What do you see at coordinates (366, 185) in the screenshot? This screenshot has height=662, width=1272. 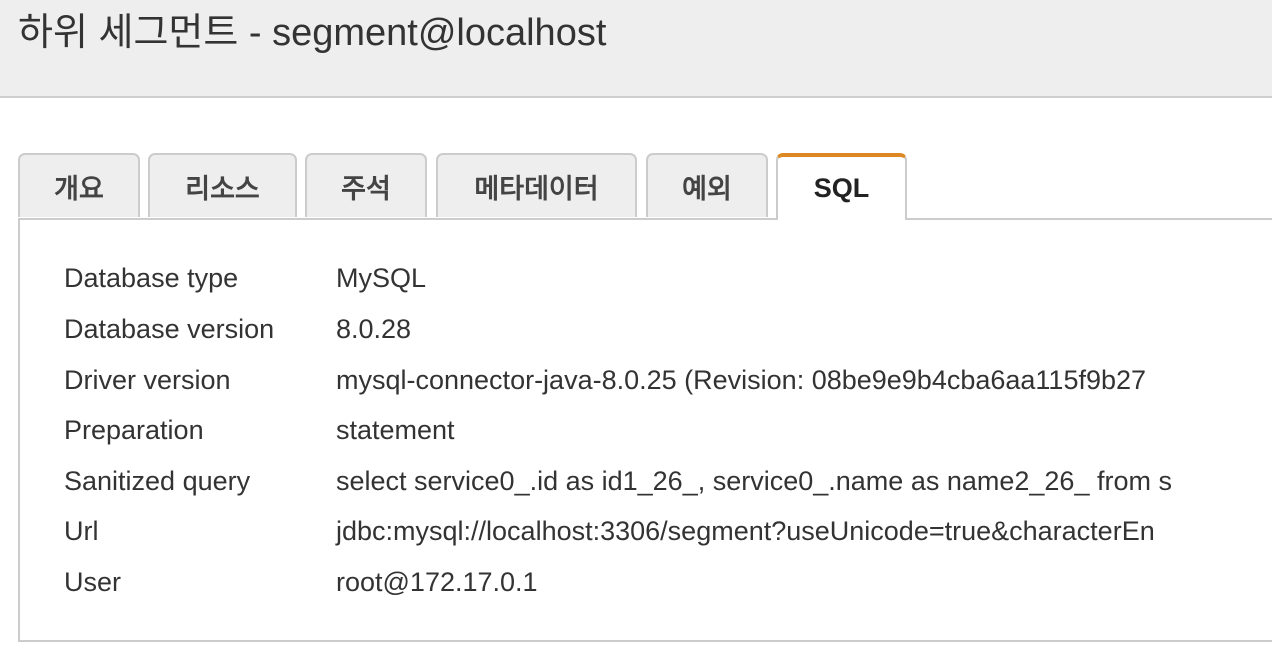 I see `tab-annotations: 주석` at bounding box center [366, 185].